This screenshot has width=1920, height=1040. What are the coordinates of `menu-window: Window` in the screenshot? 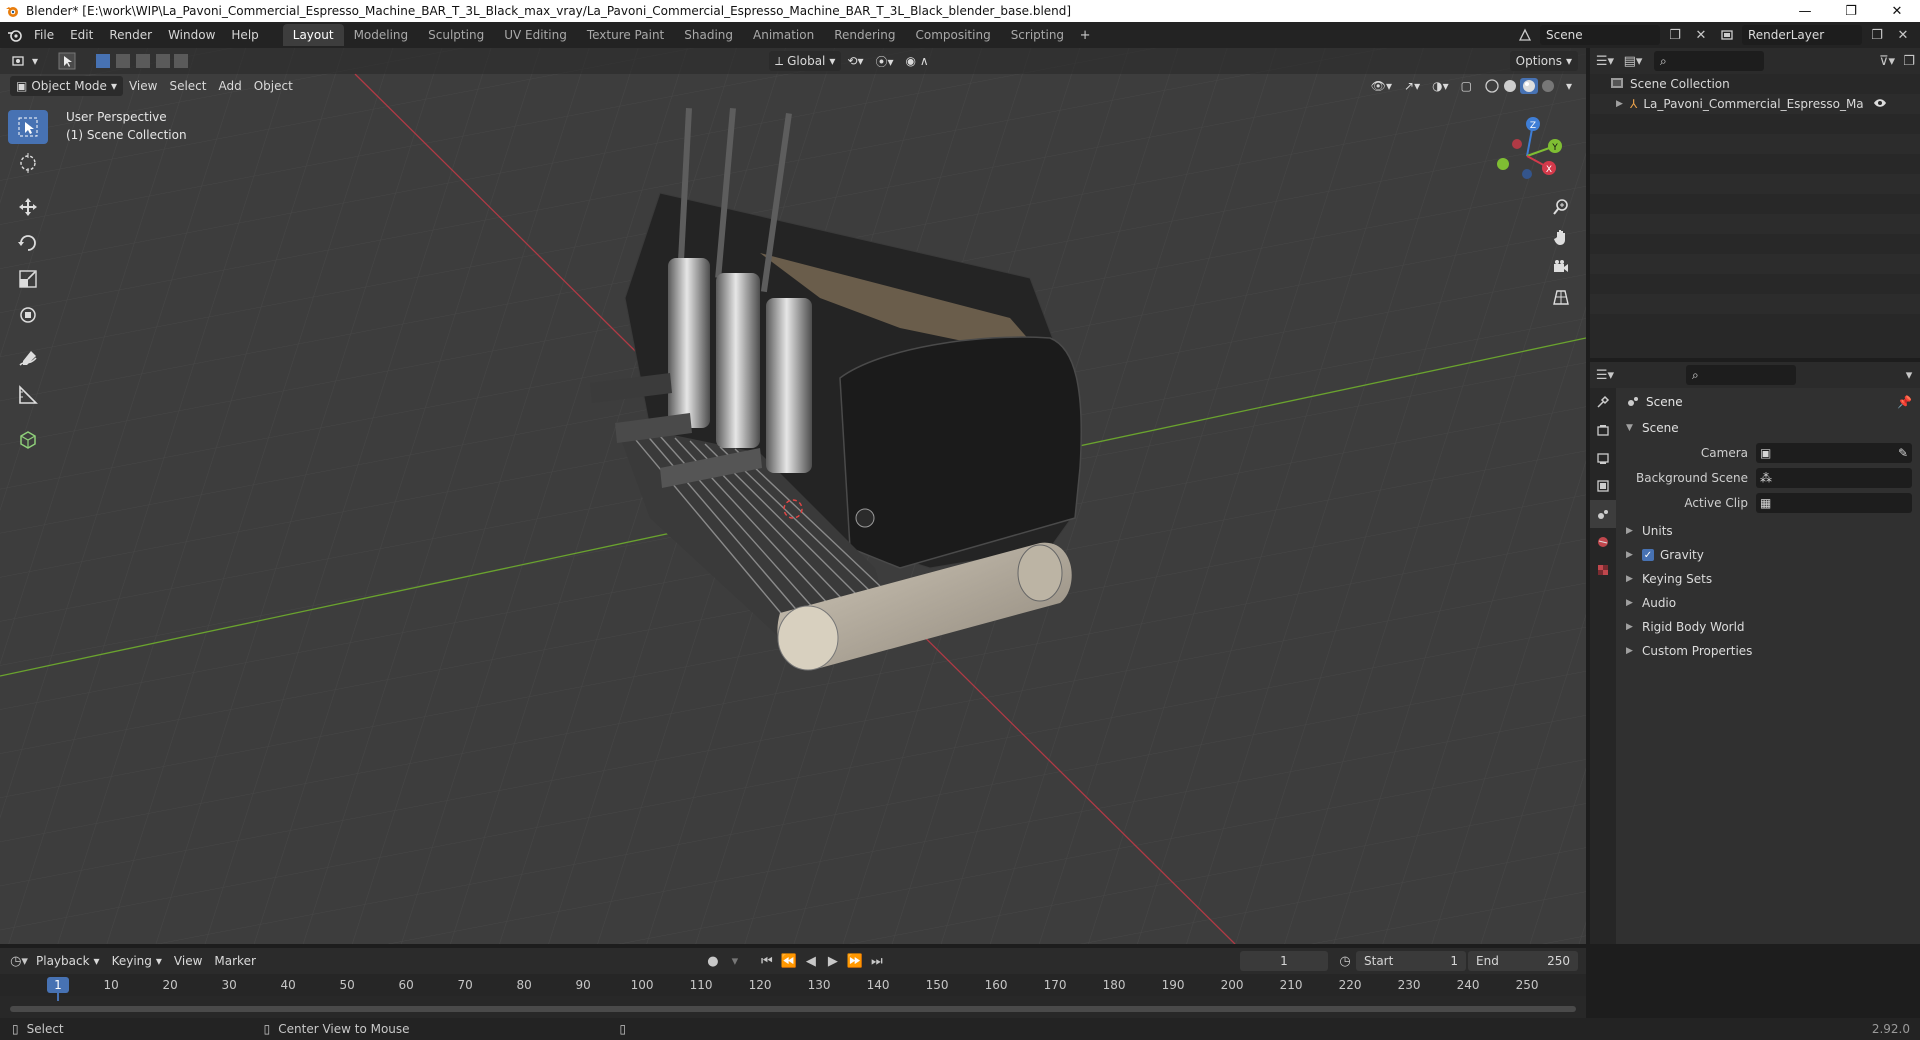 It's located at (191, 35).